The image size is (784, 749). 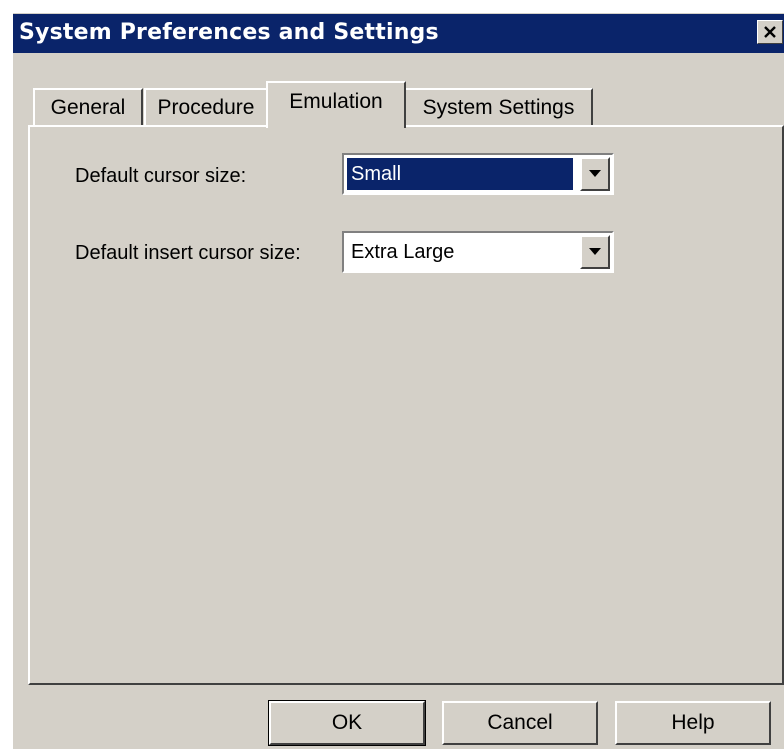 What do you see at coordinates (478, 252) in the screenshot?
I see `default-insert-cursor-size-dropdown: Extra Large` at bounding box center [478, 252].